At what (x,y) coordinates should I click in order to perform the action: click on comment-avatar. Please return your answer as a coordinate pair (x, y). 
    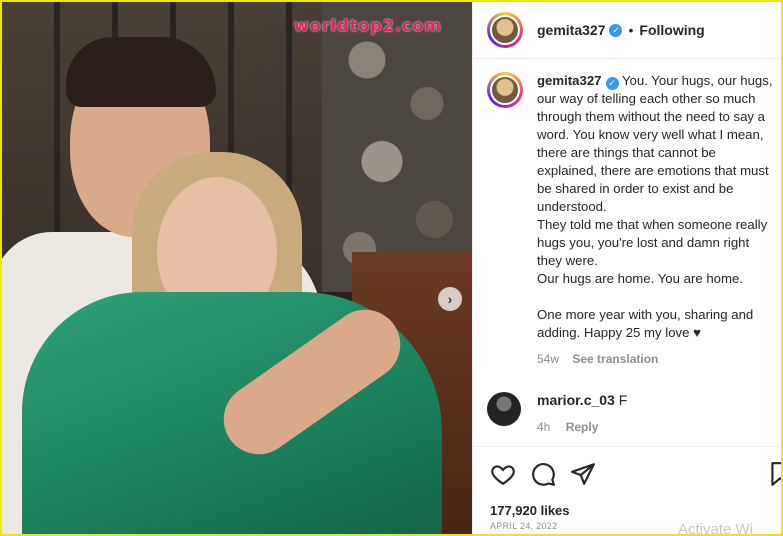
    Looking at the image, I should click on (504, 409).